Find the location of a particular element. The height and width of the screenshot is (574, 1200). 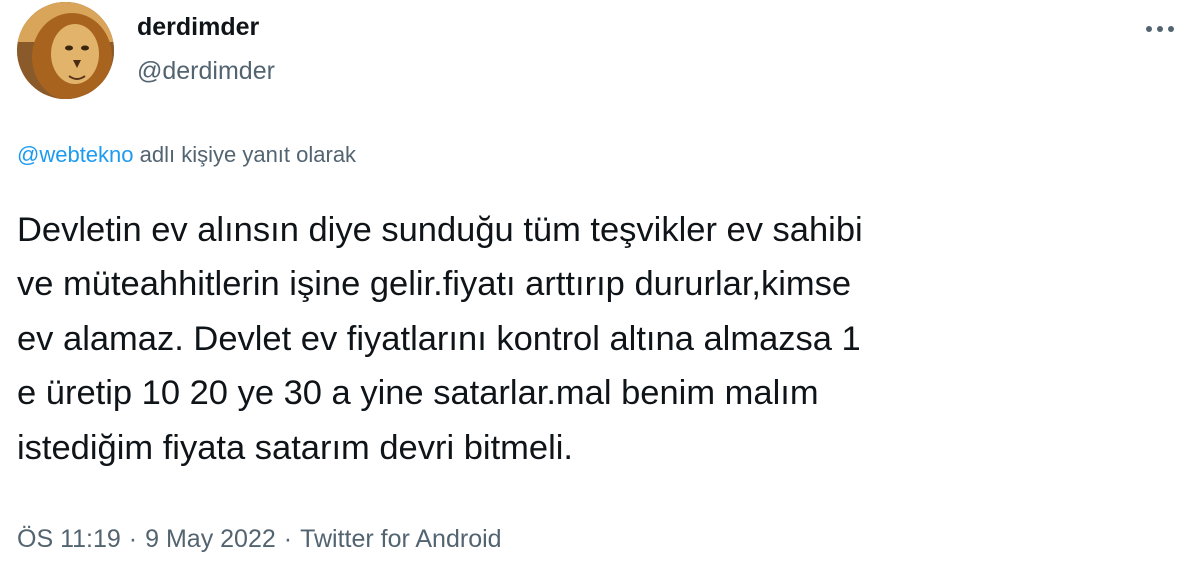

reply-context-label: adlı kişiye yanıt olarak is located at coordinates (245, 154).